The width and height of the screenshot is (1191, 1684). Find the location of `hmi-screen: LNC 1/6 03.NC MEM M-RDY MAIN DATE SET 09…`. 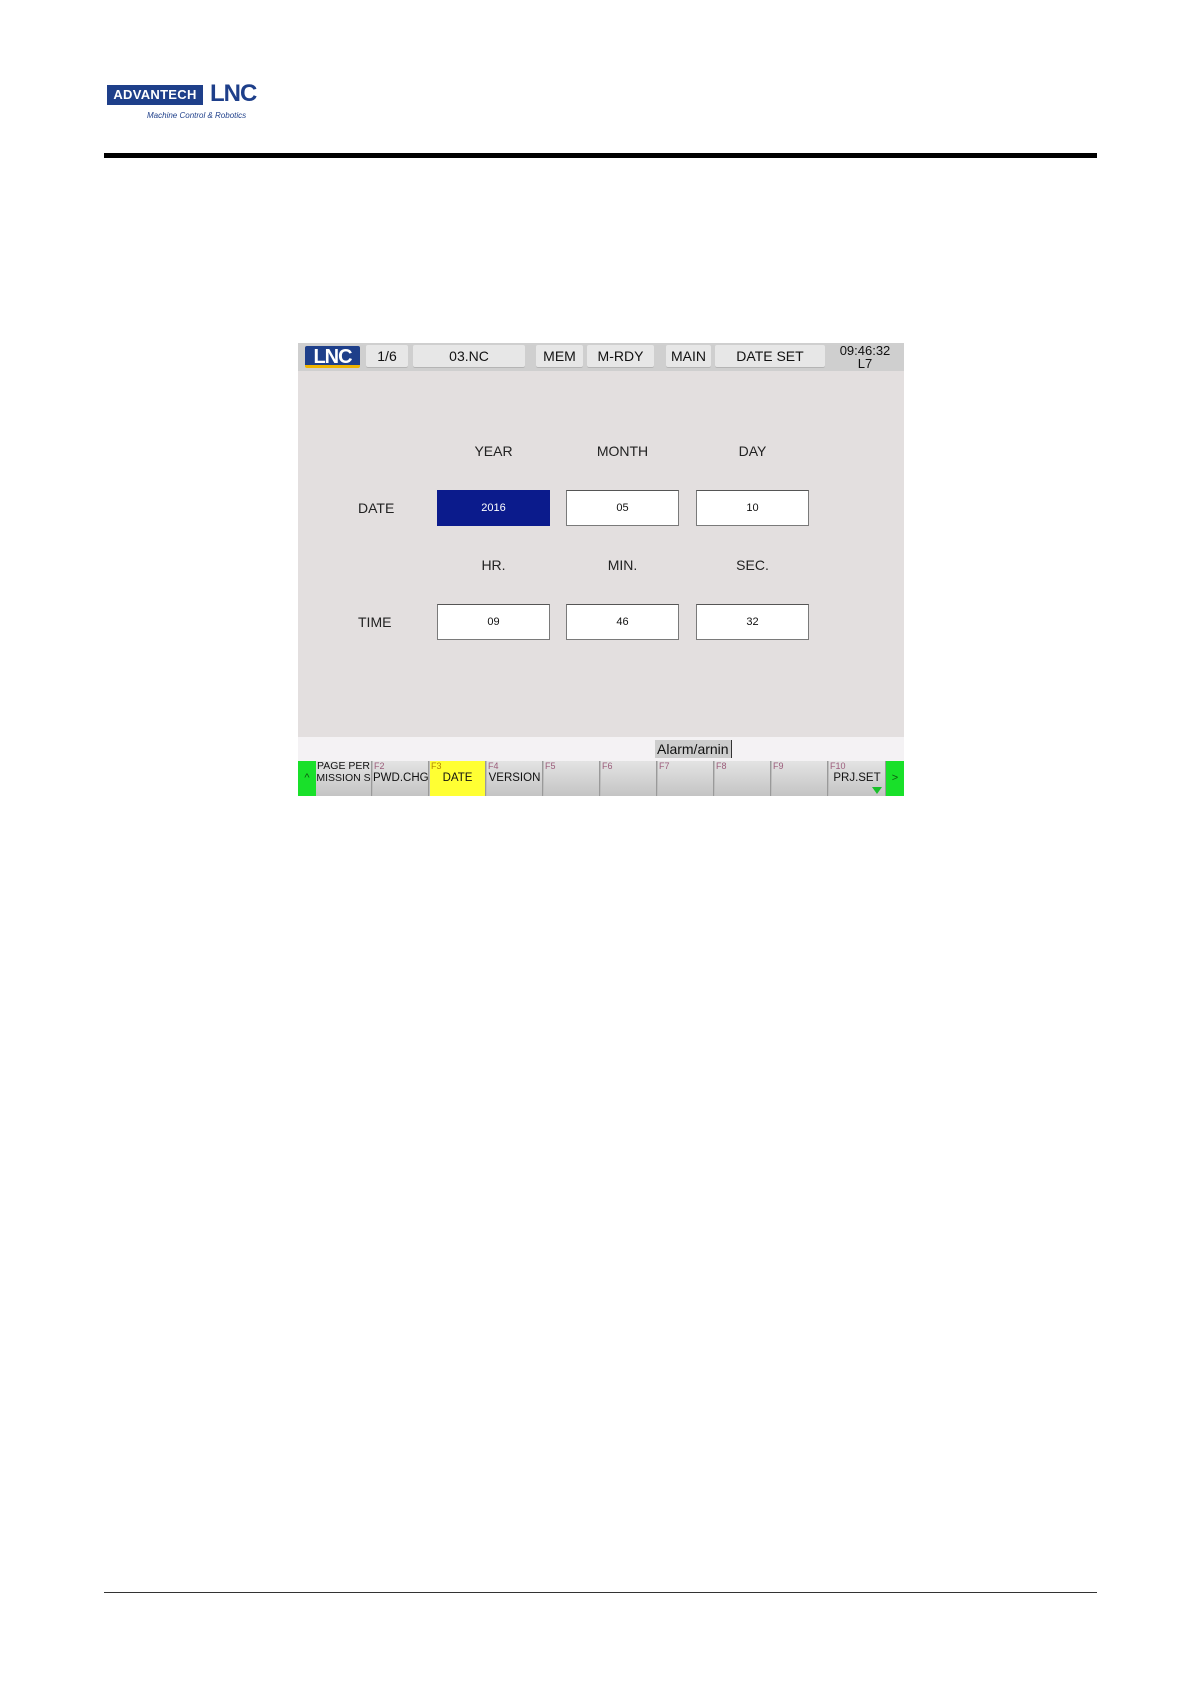

hmi-screen: LNC 1/6 03.NC MEM M-RDY MAIN DATE SET 09… is located at coordinates (601, 569).